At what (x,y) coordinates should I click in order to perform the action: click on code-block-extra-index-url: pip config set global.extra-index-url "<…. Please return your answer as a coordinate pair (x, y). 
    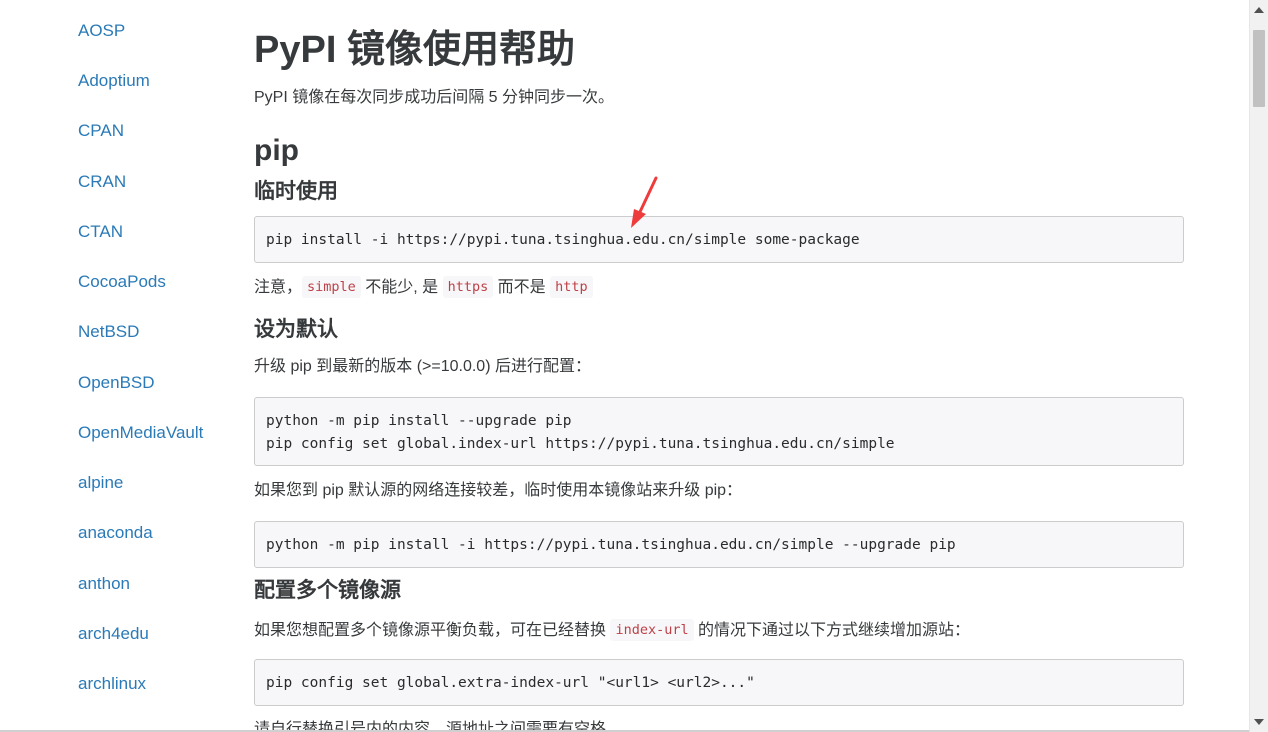
    Looking at the image, I should click on (719, 682).